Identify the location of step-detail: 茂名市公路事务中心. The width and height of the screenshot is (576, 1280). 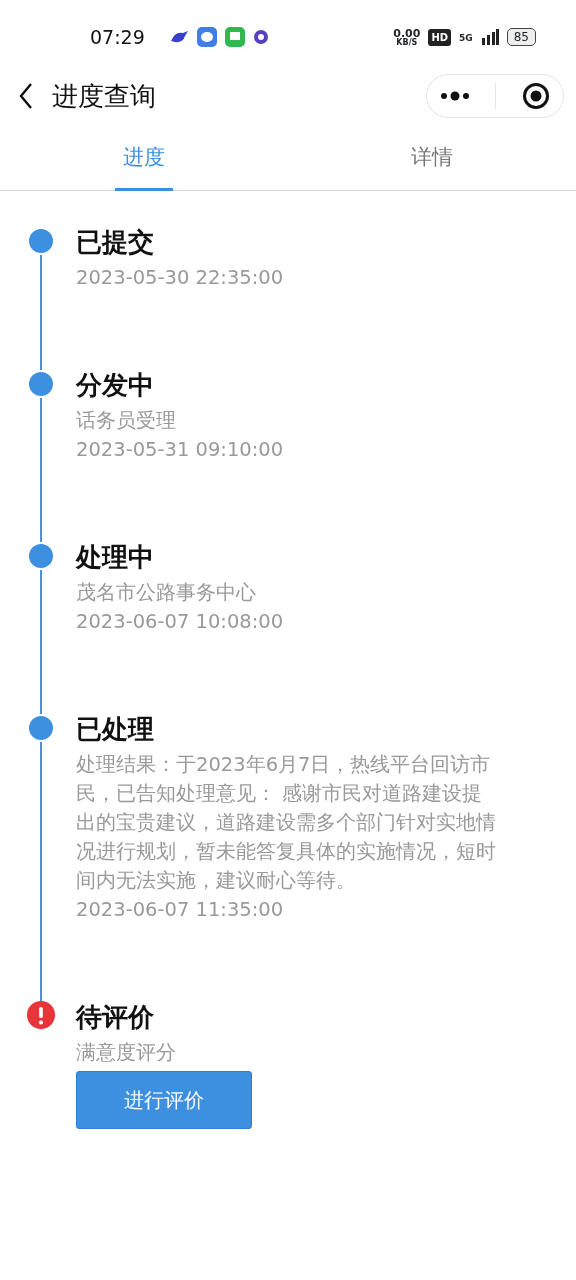
(166, 592).